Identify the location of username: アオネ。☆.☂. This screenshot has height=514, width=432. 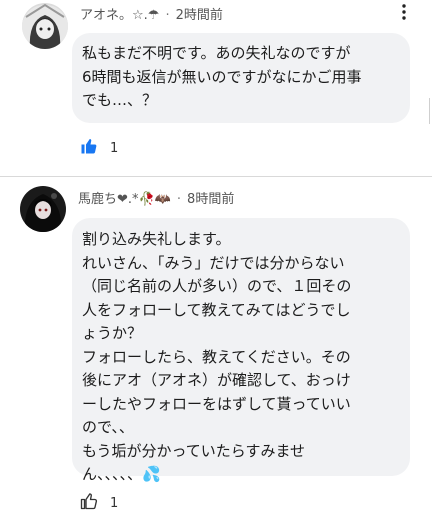
(119, 15).